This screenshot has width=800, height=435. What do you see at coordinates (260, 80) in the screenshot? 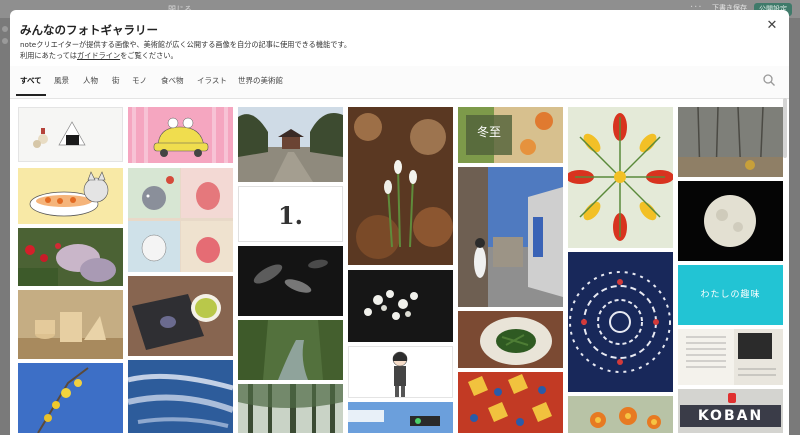
I see `tab-world-museums: 世界の美術館` at bounding box center [260, 80].